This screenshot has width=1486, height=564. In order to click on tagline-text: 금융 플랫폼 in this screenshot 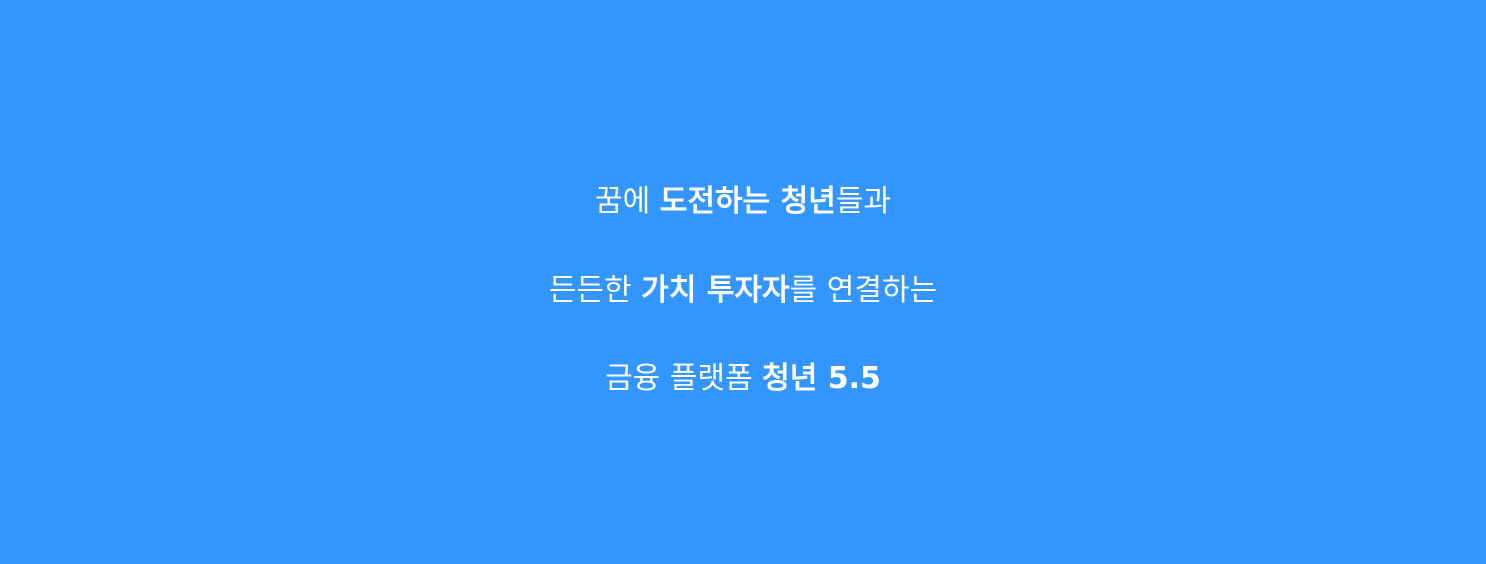, I will do `click(684, 378)`.